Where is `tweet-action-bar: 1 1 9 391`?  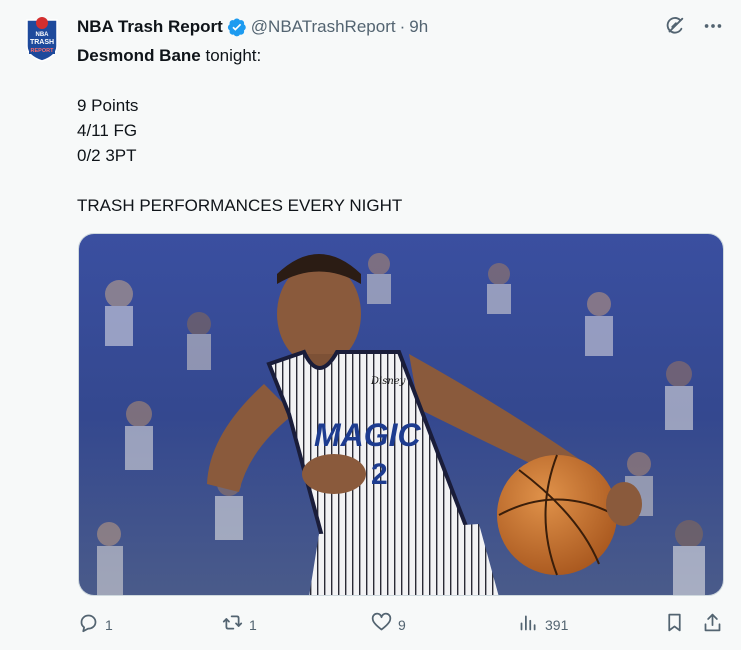
tweet-action-bar: 1 1 9 391 is located at coordinates (402, 625).